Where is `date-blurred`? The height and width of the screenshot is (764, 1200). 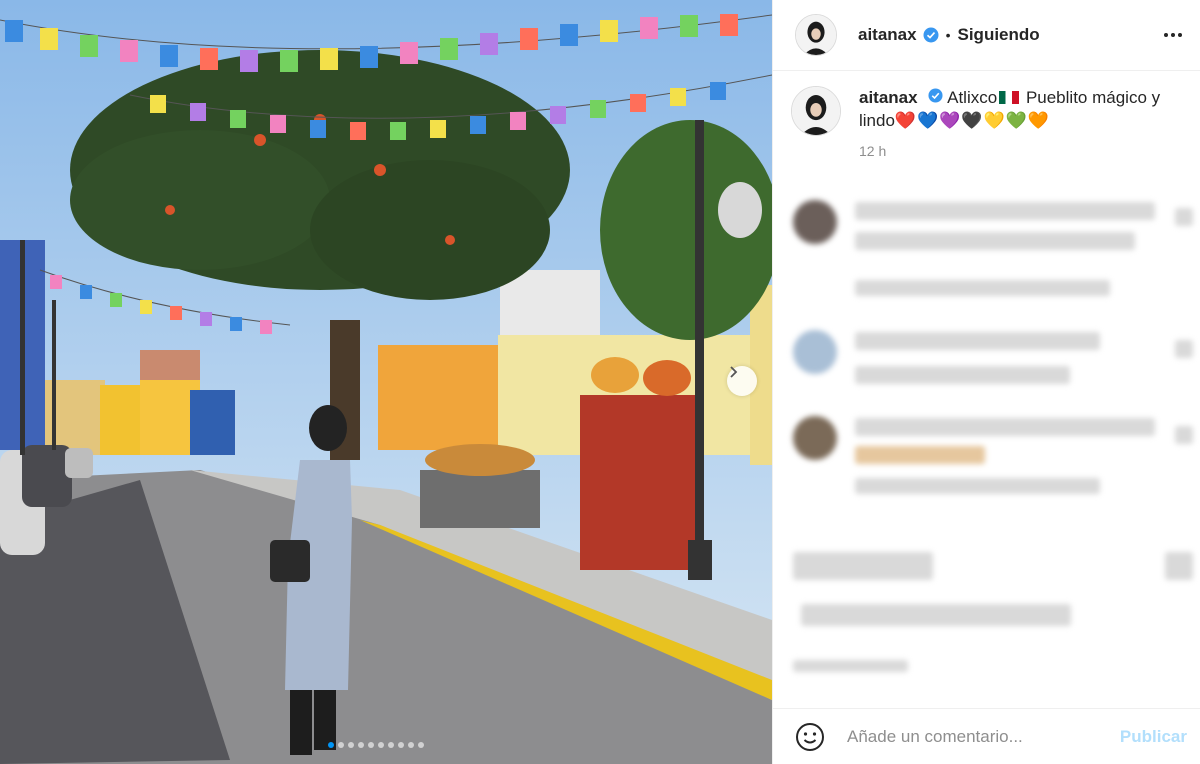
date-blurred is located at coordinates (850, 666).